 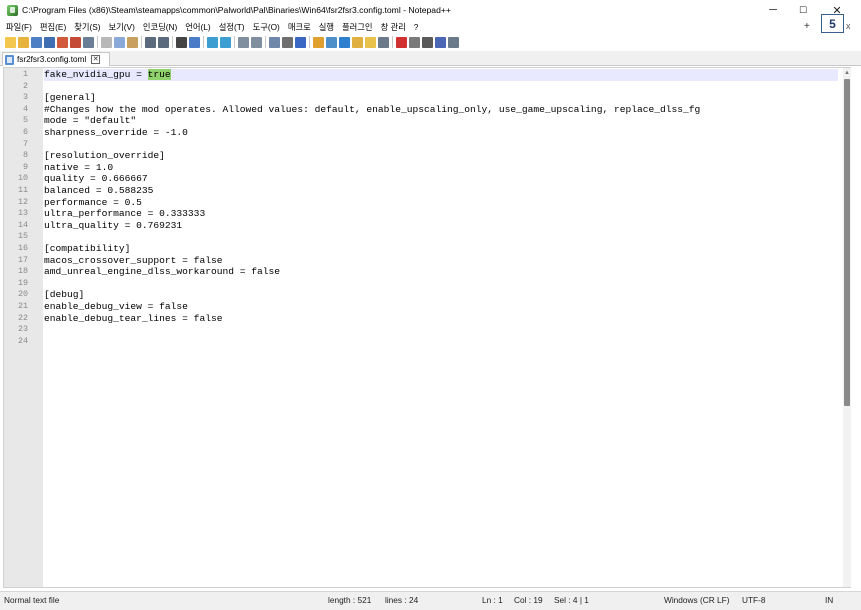 What do you see at coordinates (453, 42) in the screenshot?
I see `save-macro-icon` at bounding box center [453, 42].